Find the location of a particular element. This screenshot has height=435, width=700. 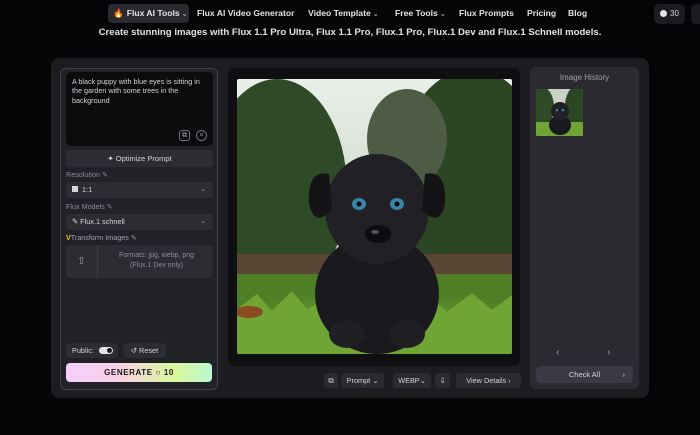

view-details-button: View Details › is located at coordinates (488, 380).